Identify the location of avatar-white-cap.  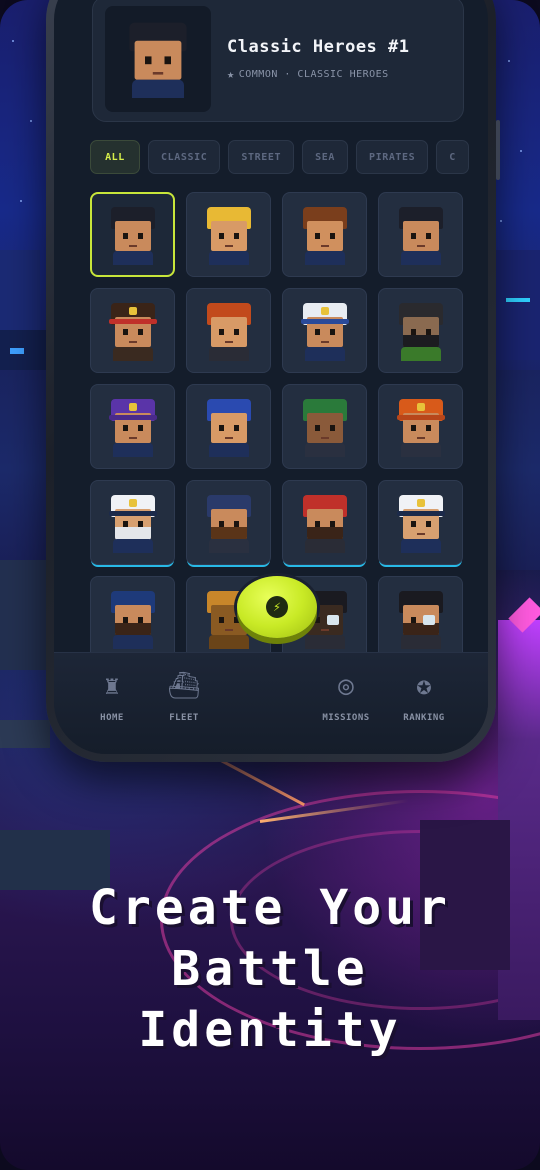
(325, 331).